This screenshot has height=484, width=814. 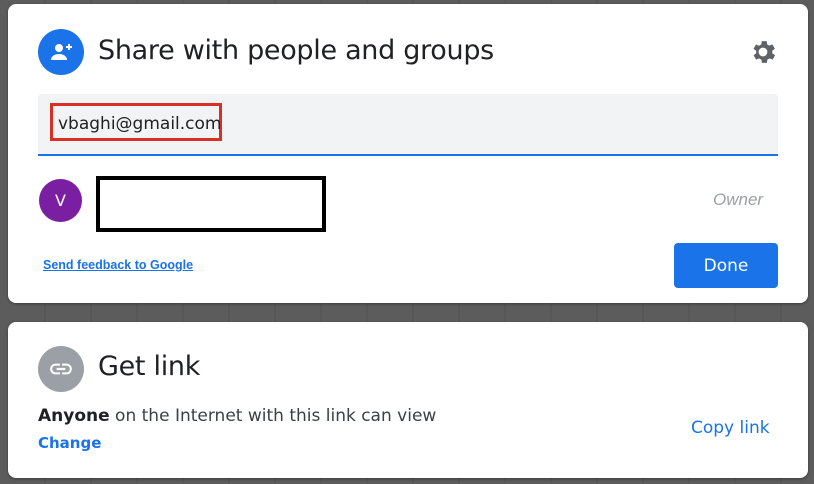 What do you see at coordinates (763, 52) in the screenshot?
I see `gear-icon` at bounding box center [763, 52].